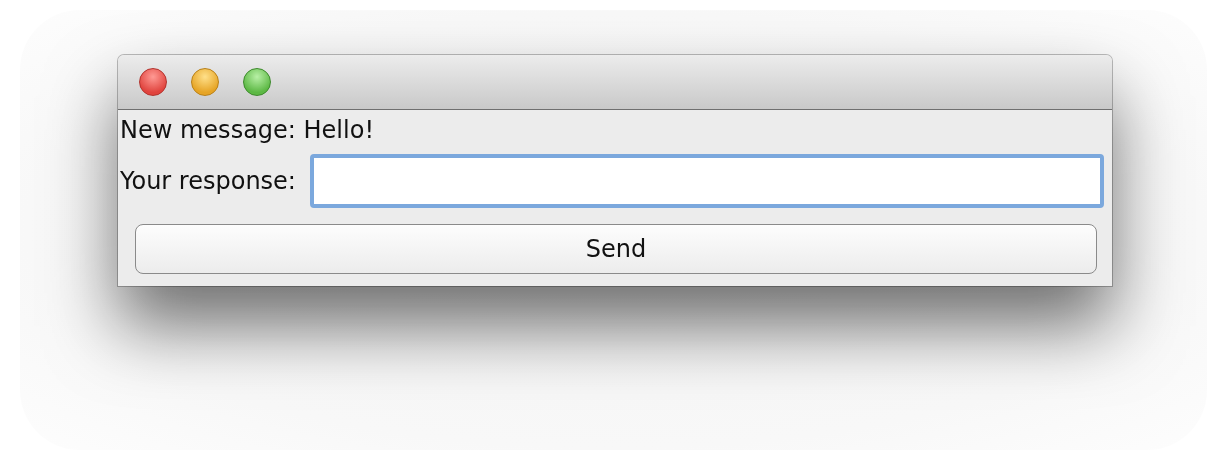 This screenshot has width=1227, height=452. What do you see at coordinates (257, 82) in the screenshot?
I see `zoom-icon` at bounding box center [257, 82].